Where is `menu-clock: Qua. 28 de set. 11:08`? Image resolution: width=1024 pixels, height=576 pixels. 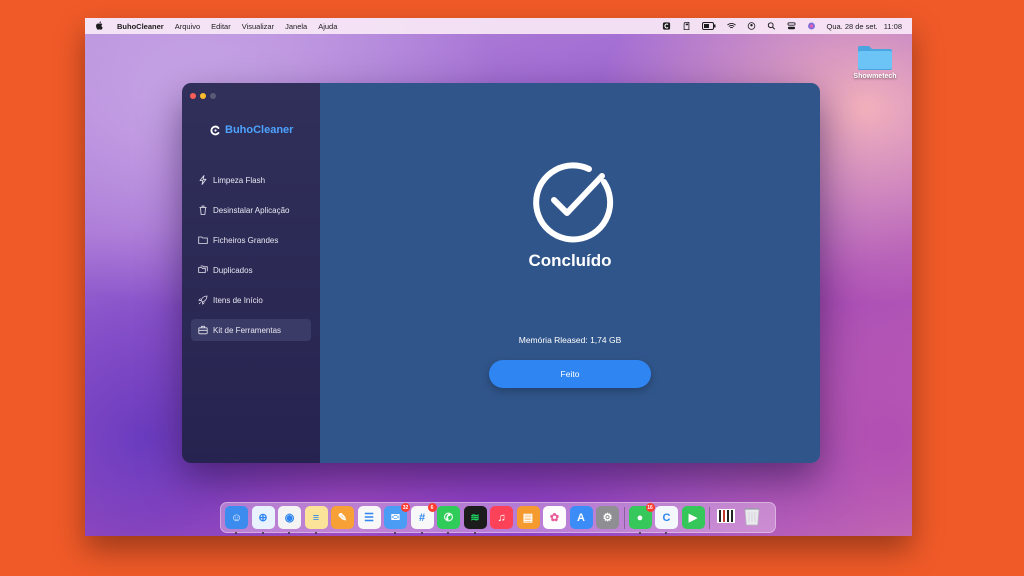
menu-clock: Qua. 28 de set. 11:08 is located at coordinates (864, 26).